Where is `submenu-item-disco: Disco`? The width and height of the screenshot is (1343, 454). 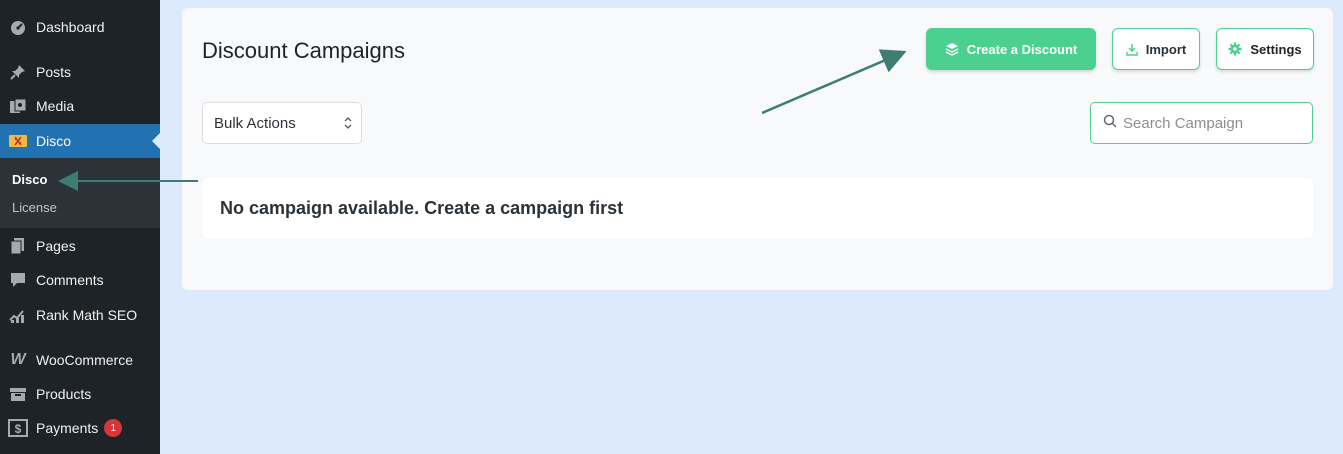
submenu-item-disco: Disco is located at coordinates (29, 179).